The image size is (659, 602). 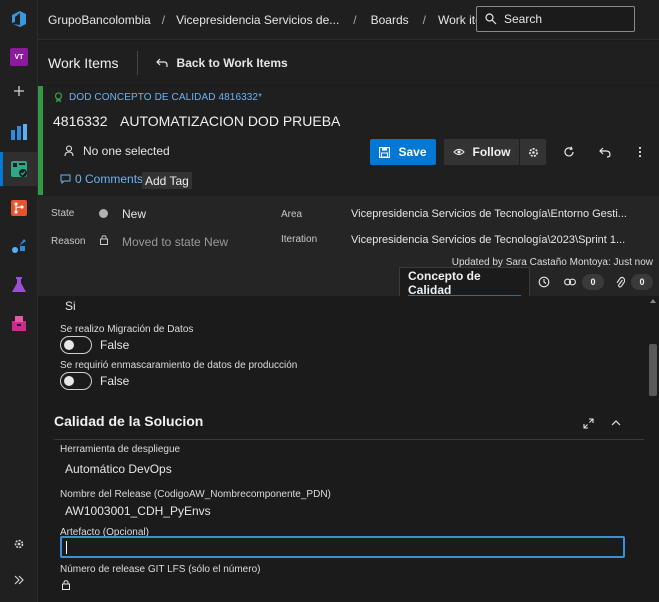 I want to click on artifacts-icon, so click(x=19, y=323).